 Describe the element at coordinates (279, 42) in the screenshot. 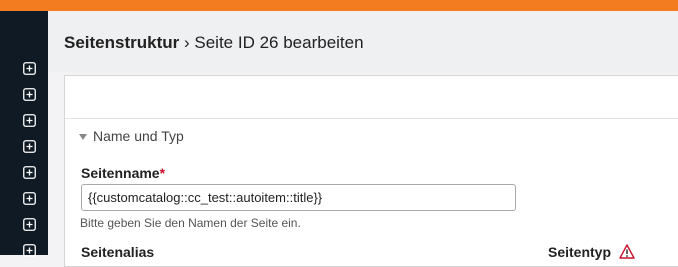

I see `breadcrumb-current: Seite ID 26 bearbeiten` at that location.